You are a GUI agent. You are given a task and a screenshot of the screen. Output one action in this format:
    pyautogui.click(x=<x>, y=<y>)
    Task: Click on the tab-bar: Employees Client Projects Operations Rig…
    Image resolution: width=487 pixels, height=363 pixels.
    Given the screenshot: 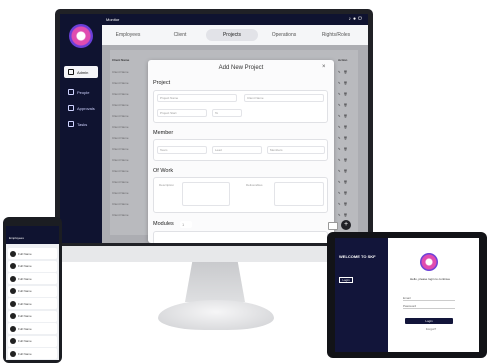 What is the action you would take?
    pyautogui.click(x=235, y=35)
    